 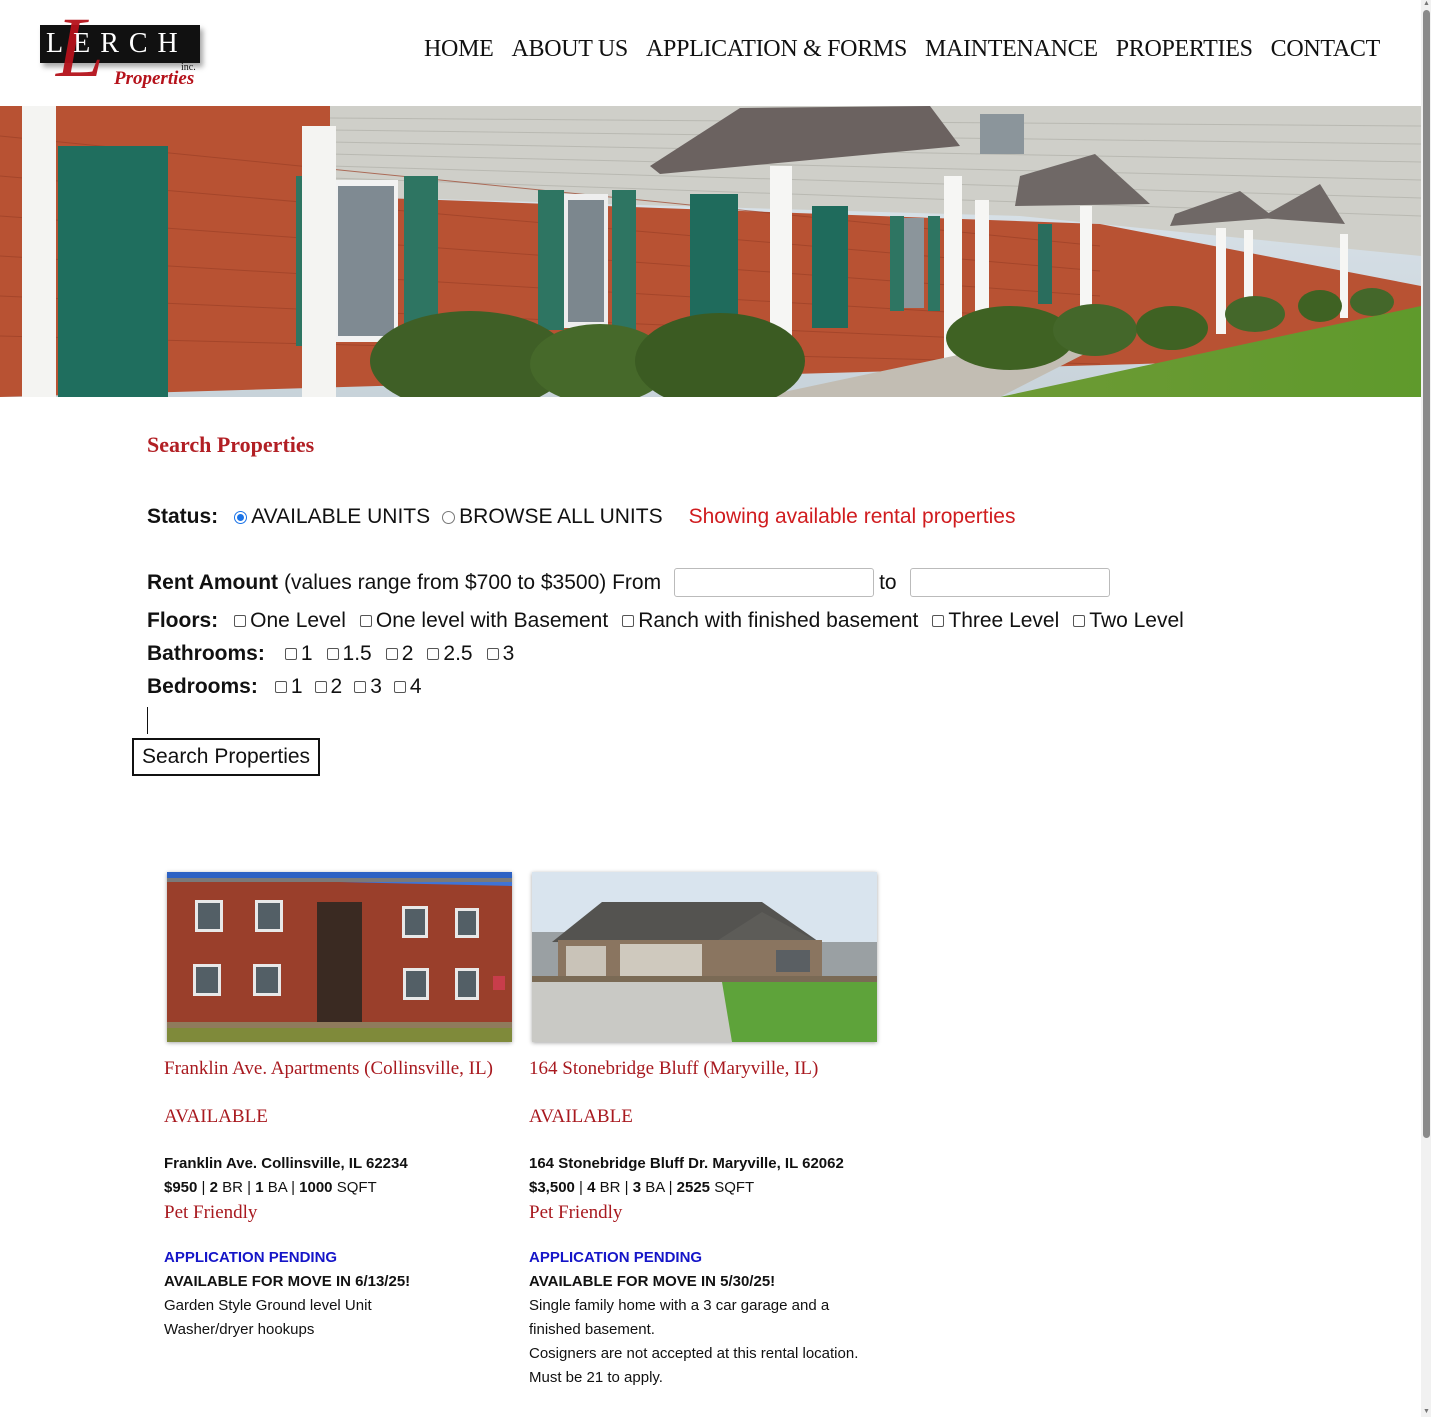 What do you see at coordinates (298, 620) in the screenshot?
I see `floors-option-label: One Level` at bounding box center [298, 620].